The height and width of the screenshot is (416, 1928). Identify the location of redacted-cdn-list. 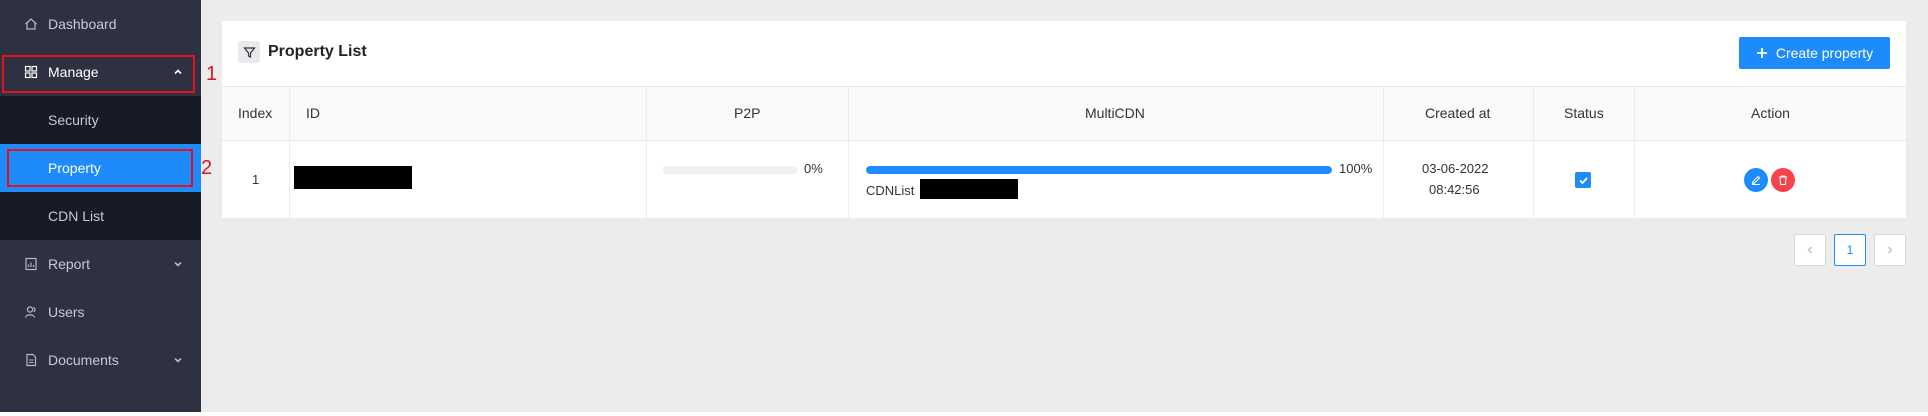
(969, 189).